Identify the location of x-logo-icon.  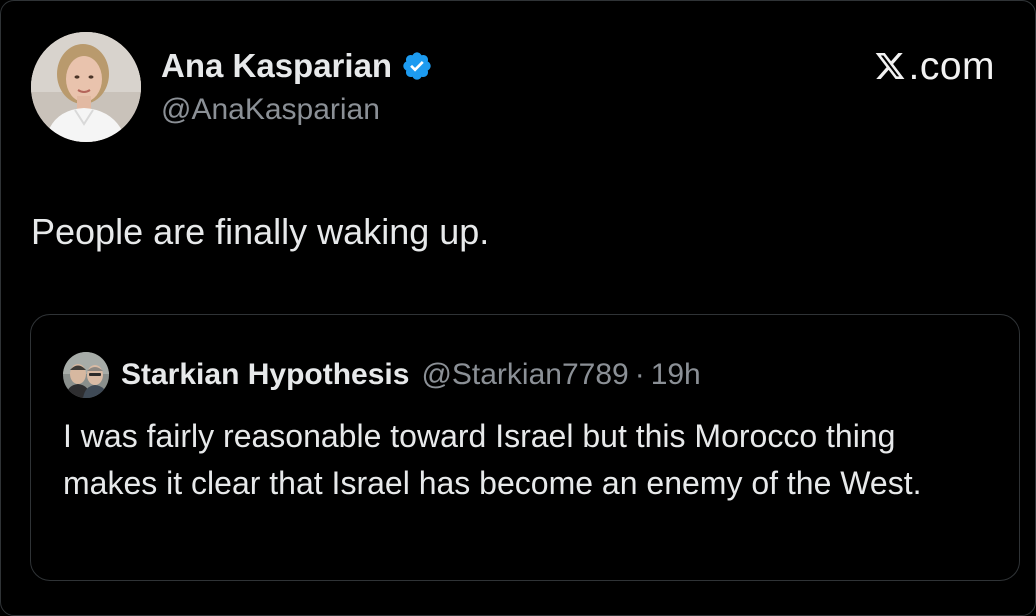
(890, 66).